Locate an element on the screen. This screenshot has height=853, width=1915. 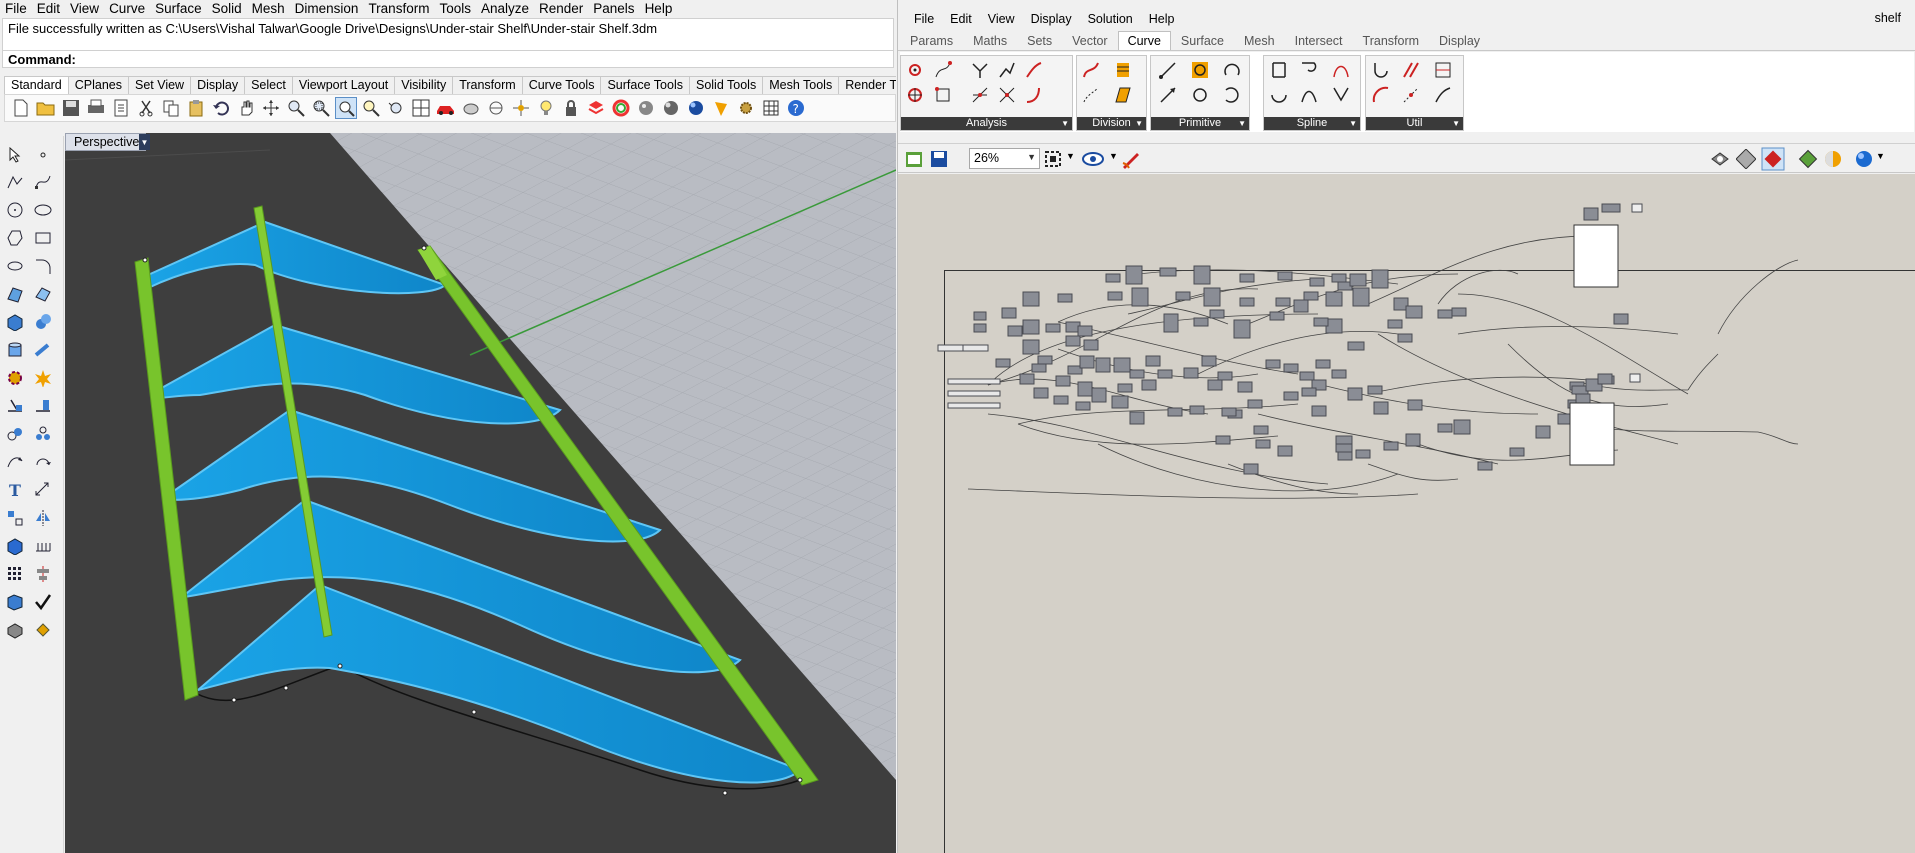
new-file-icon is located at coordinates (21, 108).